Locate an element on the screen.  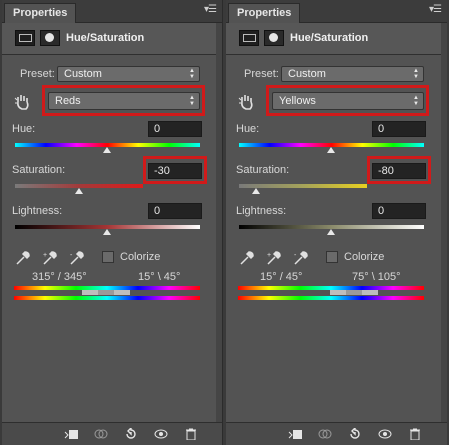
range-right-values: 75° \ 105° is located at coordinates (376, 277).